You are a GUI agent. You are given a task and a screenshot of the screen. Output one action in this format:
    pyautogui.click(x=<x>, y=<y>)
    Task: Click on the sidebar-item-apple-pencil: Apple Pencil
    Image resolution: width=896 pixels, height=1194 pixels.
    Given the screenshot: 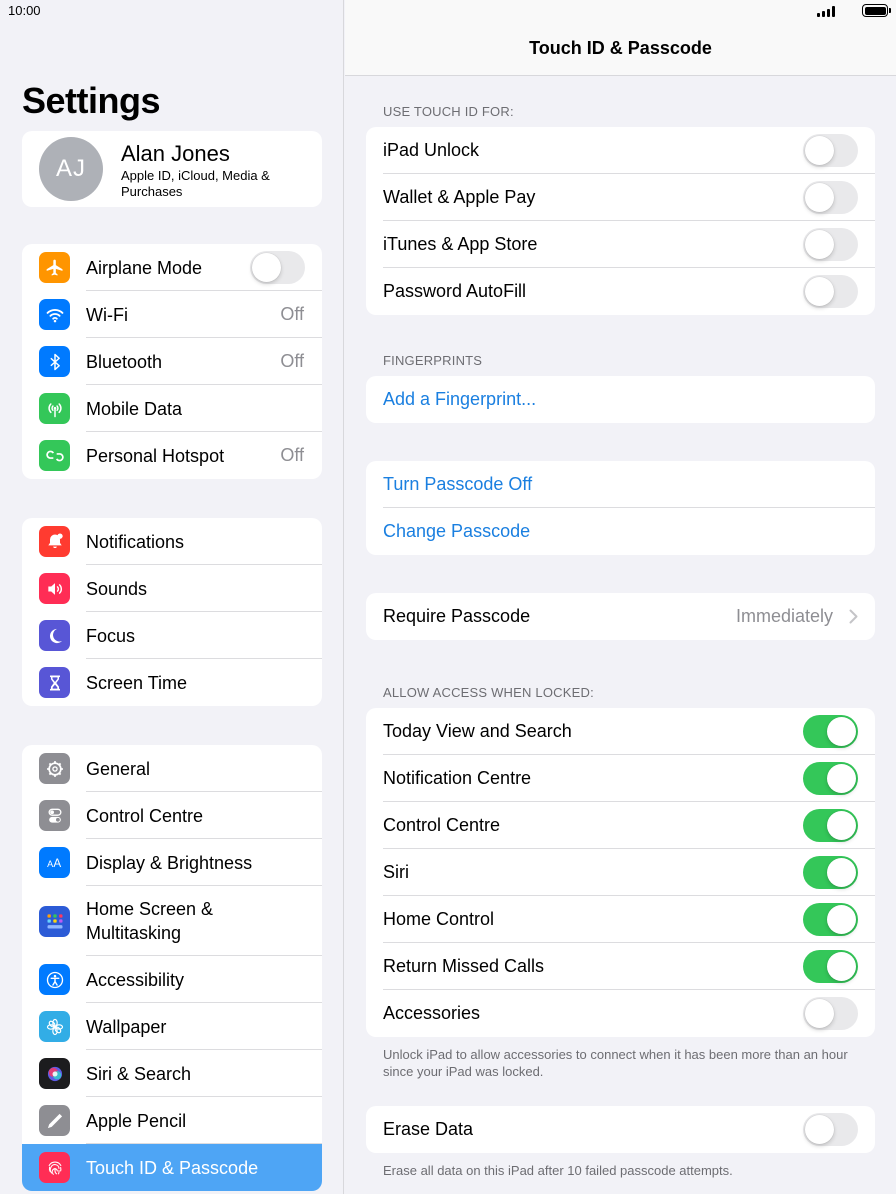 What is the action you would take?
    pyautogui.click(x=172, y=1120)
    